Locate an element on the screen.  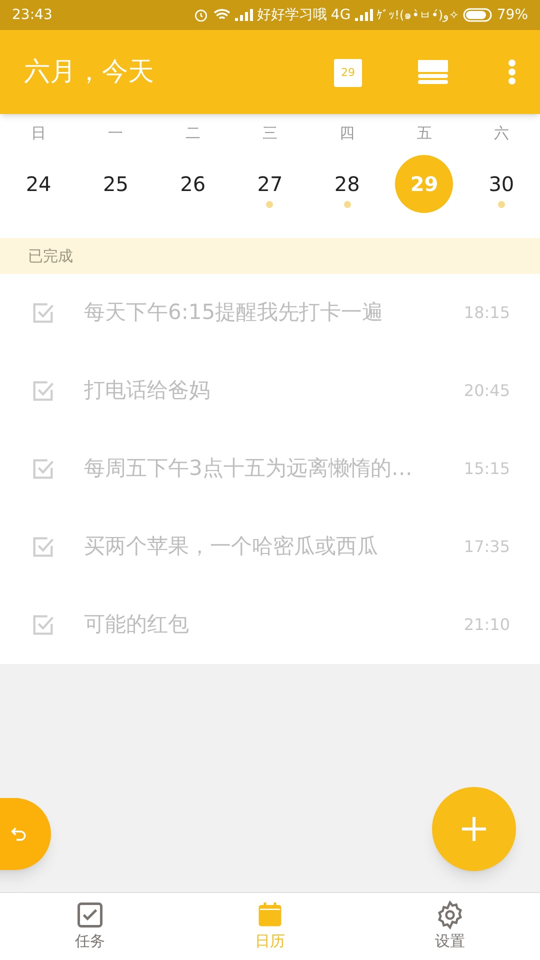
task-title: 每天下午6:15提醒我先打卡一遍 is located at coordinates (234, 312).